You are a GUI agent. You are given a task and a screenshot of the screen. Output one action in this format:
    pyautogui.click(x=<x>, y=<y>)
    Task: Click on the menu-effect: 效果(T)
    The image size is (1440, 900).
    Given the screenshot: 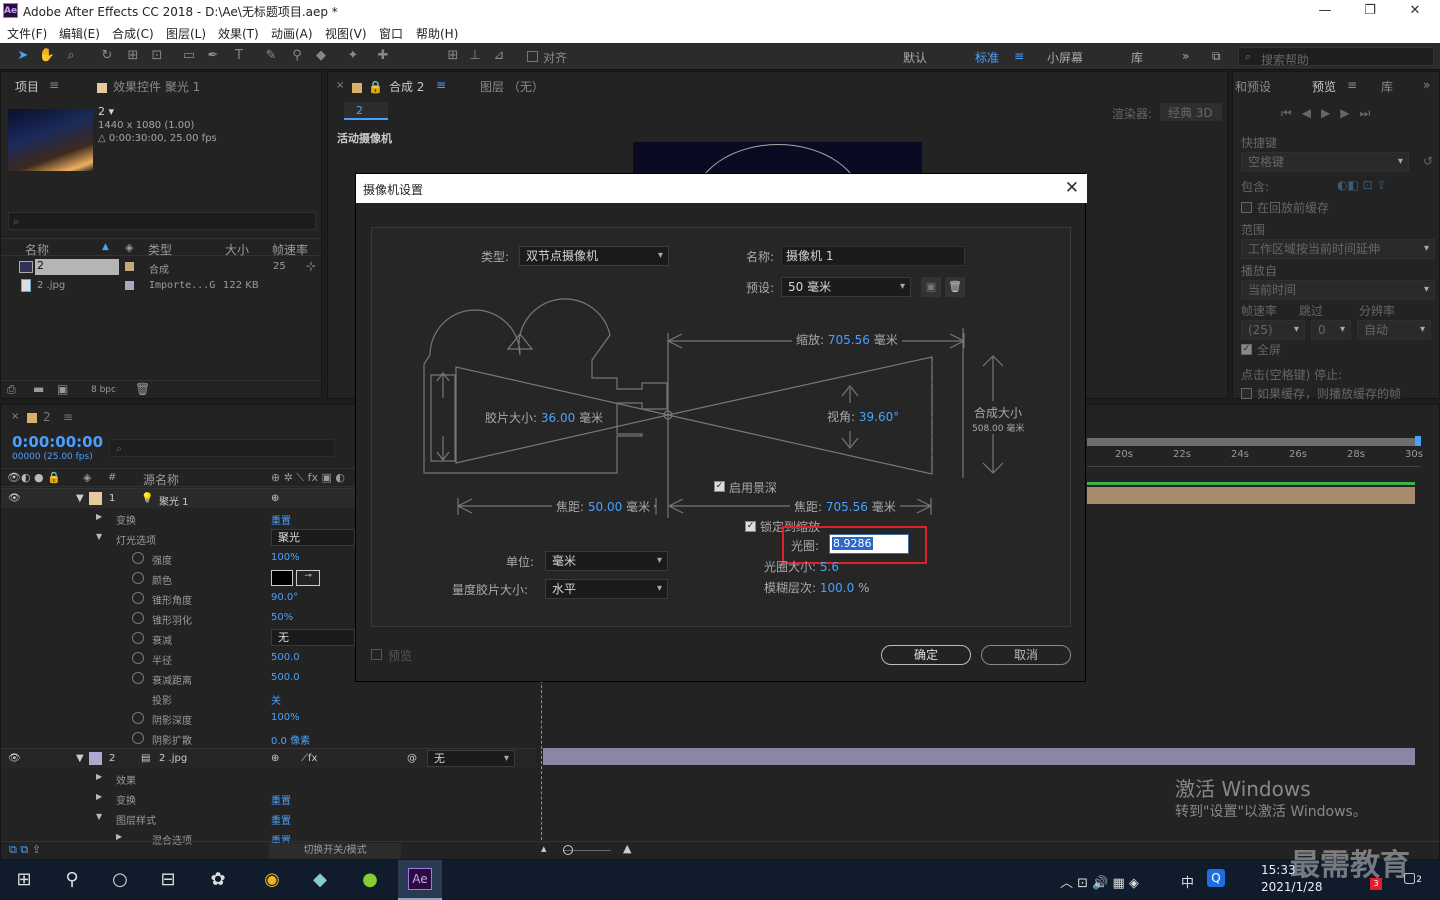 What is the action you would take?
    pyautogui.click(x=238, y=33)
    